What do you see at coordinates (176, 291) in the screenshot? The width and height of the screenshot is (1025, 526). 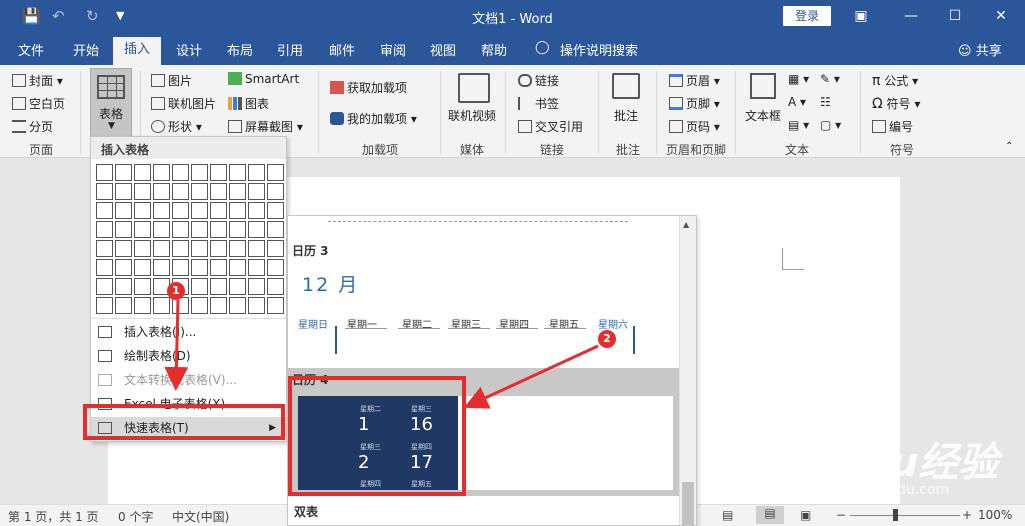 I see `step-badge-1: 1` at bounding box center [176, 291].